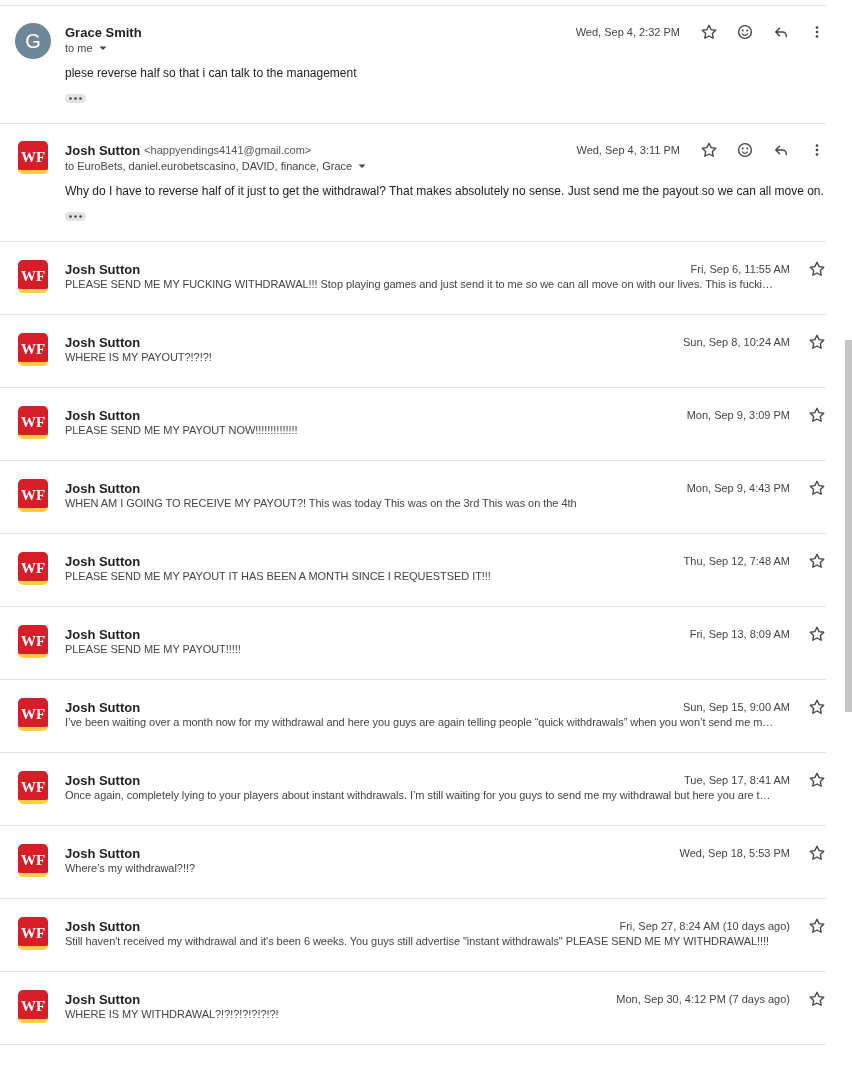  Describe the element at coordinates (627, 32) in the screenshot. I see `message-date: Wed, Sep 4, 2:32 PM` at that location.